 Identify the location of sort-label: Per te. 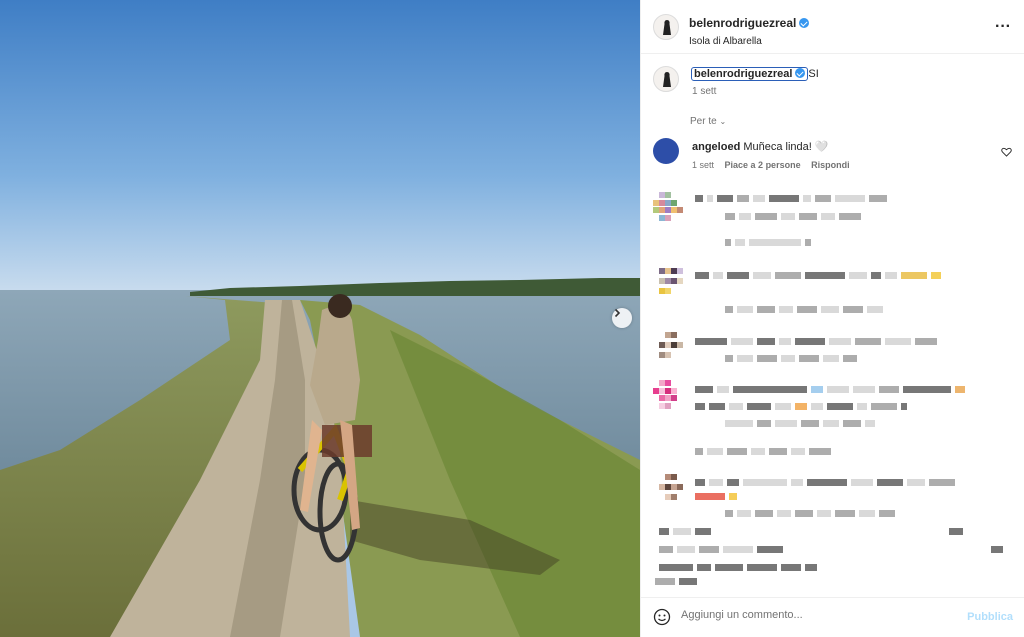
(703, 121).